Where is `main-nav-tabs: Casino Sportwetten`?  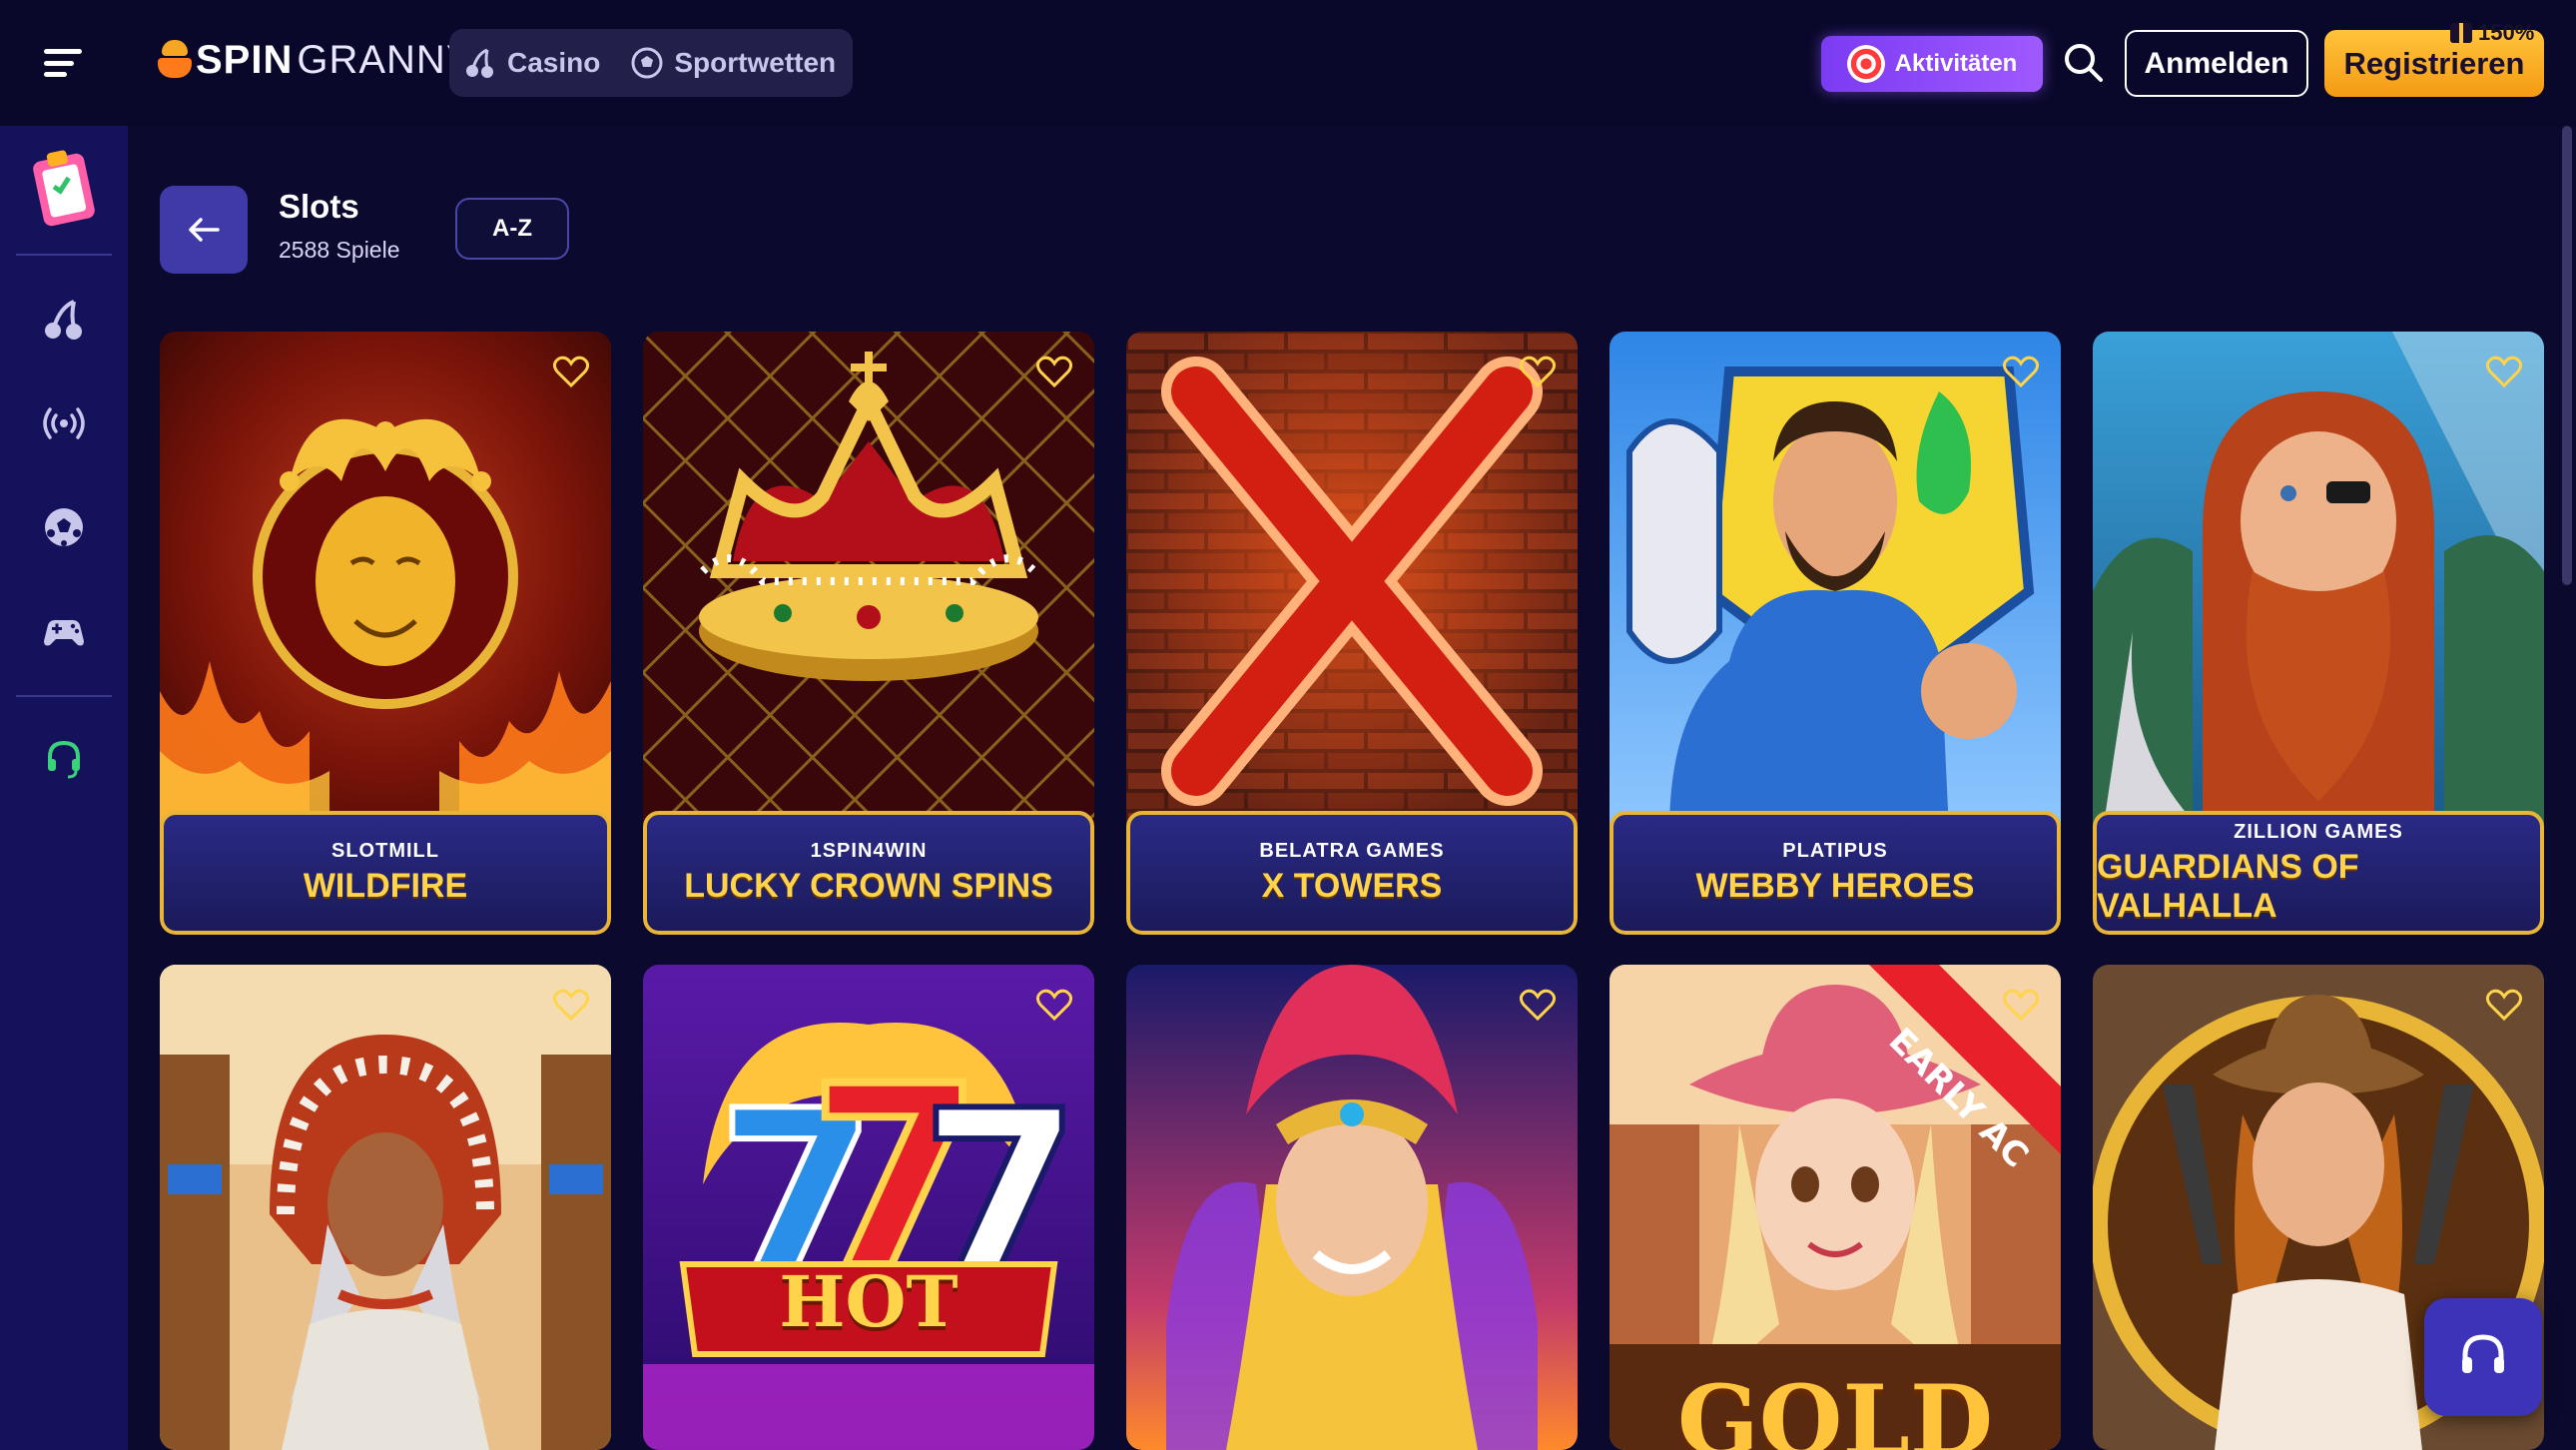
main-nav-tabs: Casino Sportwetten is located at coordinates (651, 63).